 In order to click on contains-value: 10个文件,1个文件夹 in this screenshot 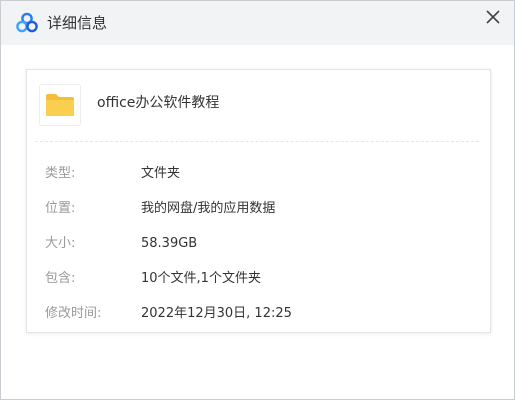, I will do `click(201, 278)`.